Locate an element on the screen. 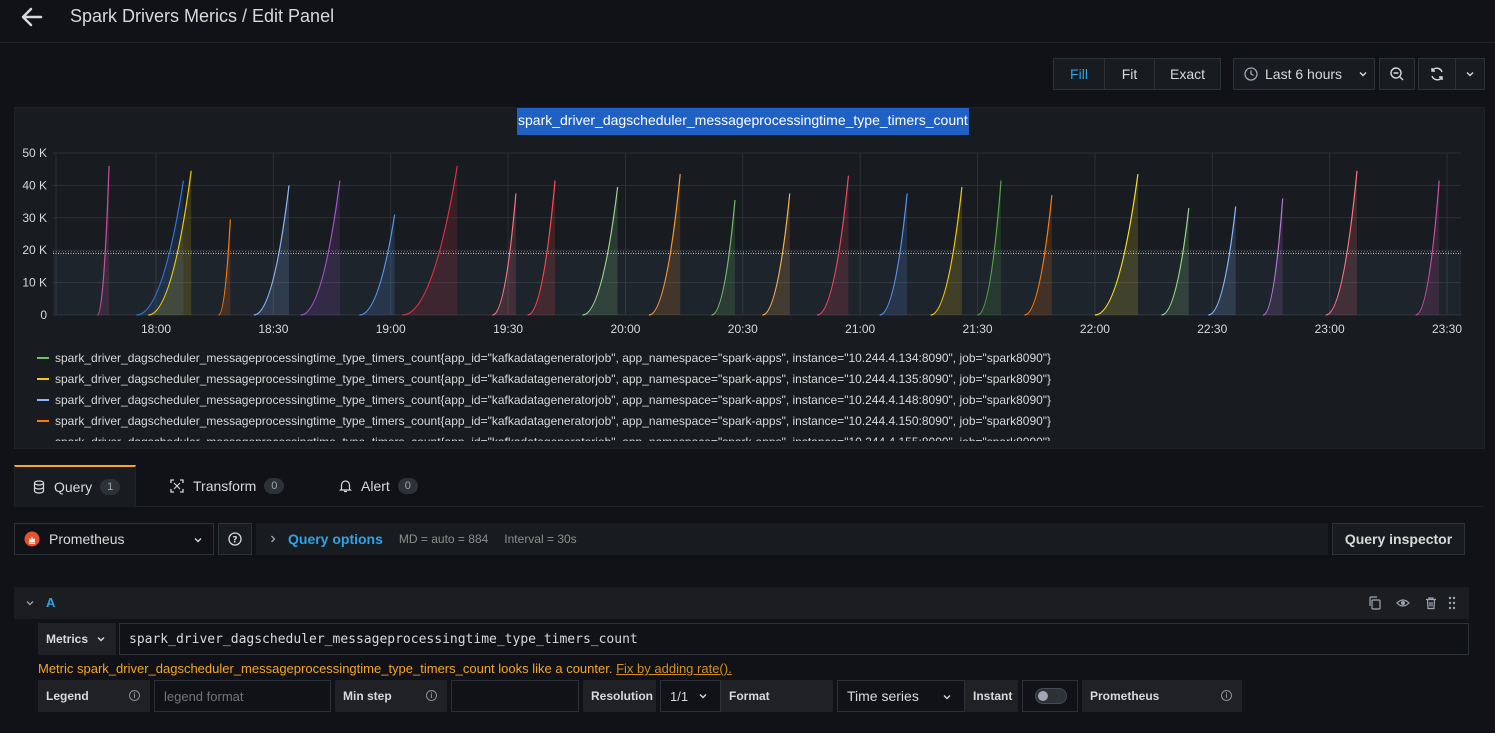 The width and height of the screenshot is (1495, 733). x-tick-label: 18:30 is located at coordinates (273, 329).